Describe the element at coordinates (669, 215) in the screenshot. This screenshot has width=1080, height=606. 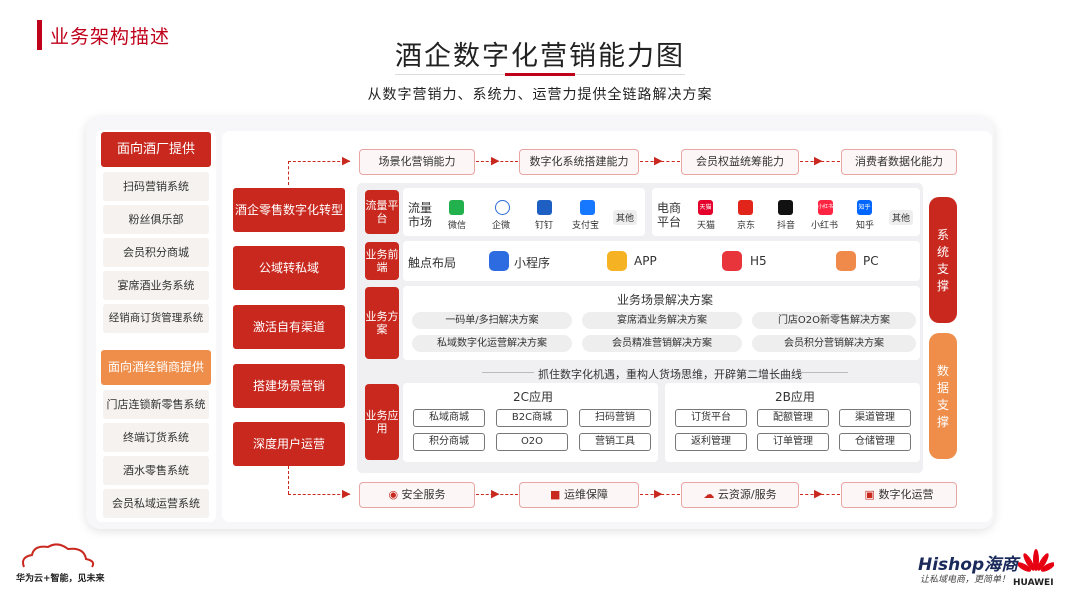
I see `ecommerce-label: 电商平台` at that location.